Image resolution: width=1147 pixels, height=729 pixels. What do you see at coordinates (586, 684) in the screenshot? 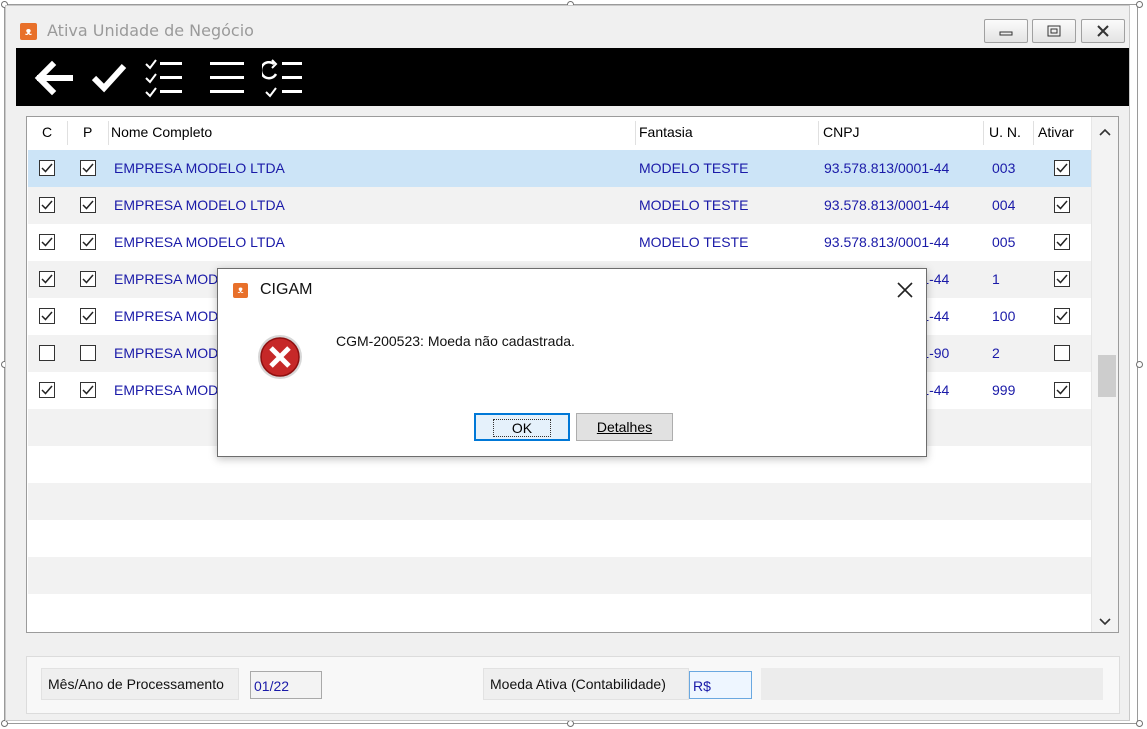
I see `currency-label: Moeda Ativa (Contabilidade)` at bounding box center [586, 684].